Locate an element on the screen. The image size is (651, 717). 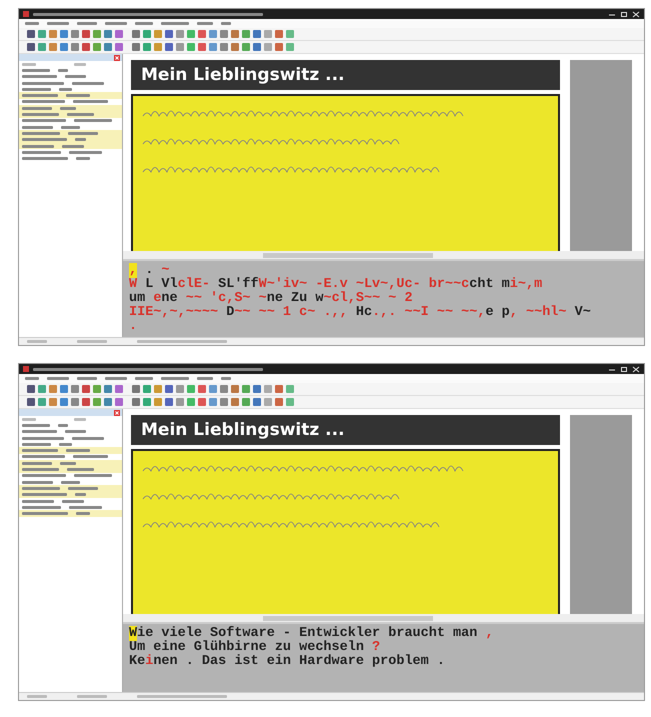
recognized-text-line: W L VlclE- SL'ffW~'iv~ -E.v ~Lv~,Uc- br~~ccht mi~,m is located at coordinates (336, 285).